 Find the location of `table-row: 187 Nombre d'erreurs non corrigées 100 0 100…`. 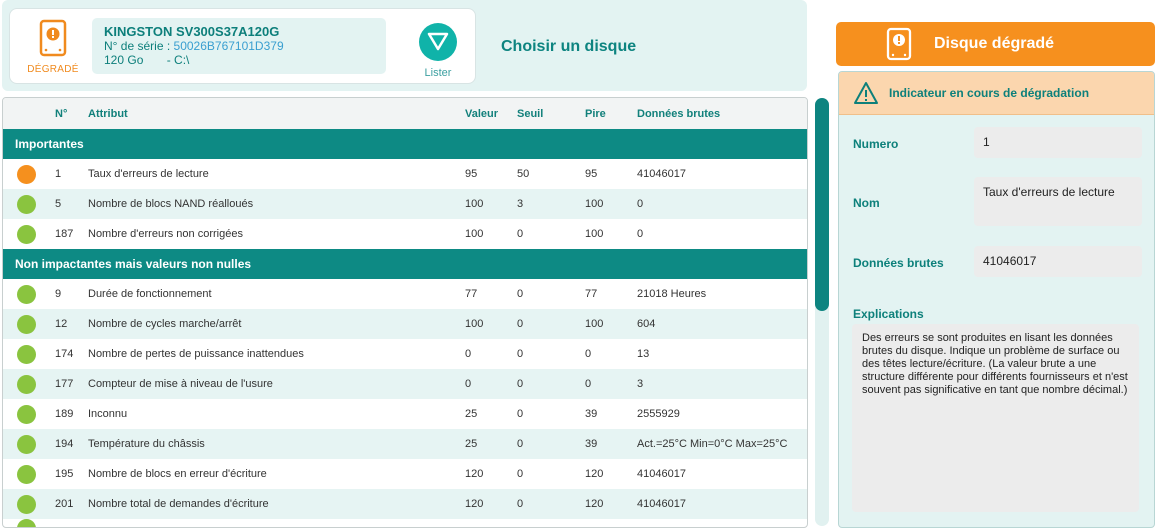

table-row: 187 Nombre d'erreurs non corrigées 100 0 100… is located at coordinates (405, 234).